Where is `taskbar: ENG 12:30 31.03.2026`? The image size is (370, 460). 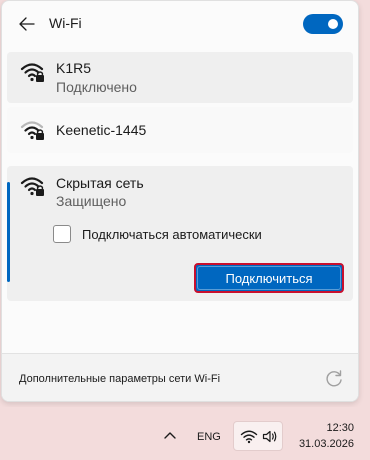
taskbar: ENG 12:30 31.03.2026 is located at coordinates (185, 433).